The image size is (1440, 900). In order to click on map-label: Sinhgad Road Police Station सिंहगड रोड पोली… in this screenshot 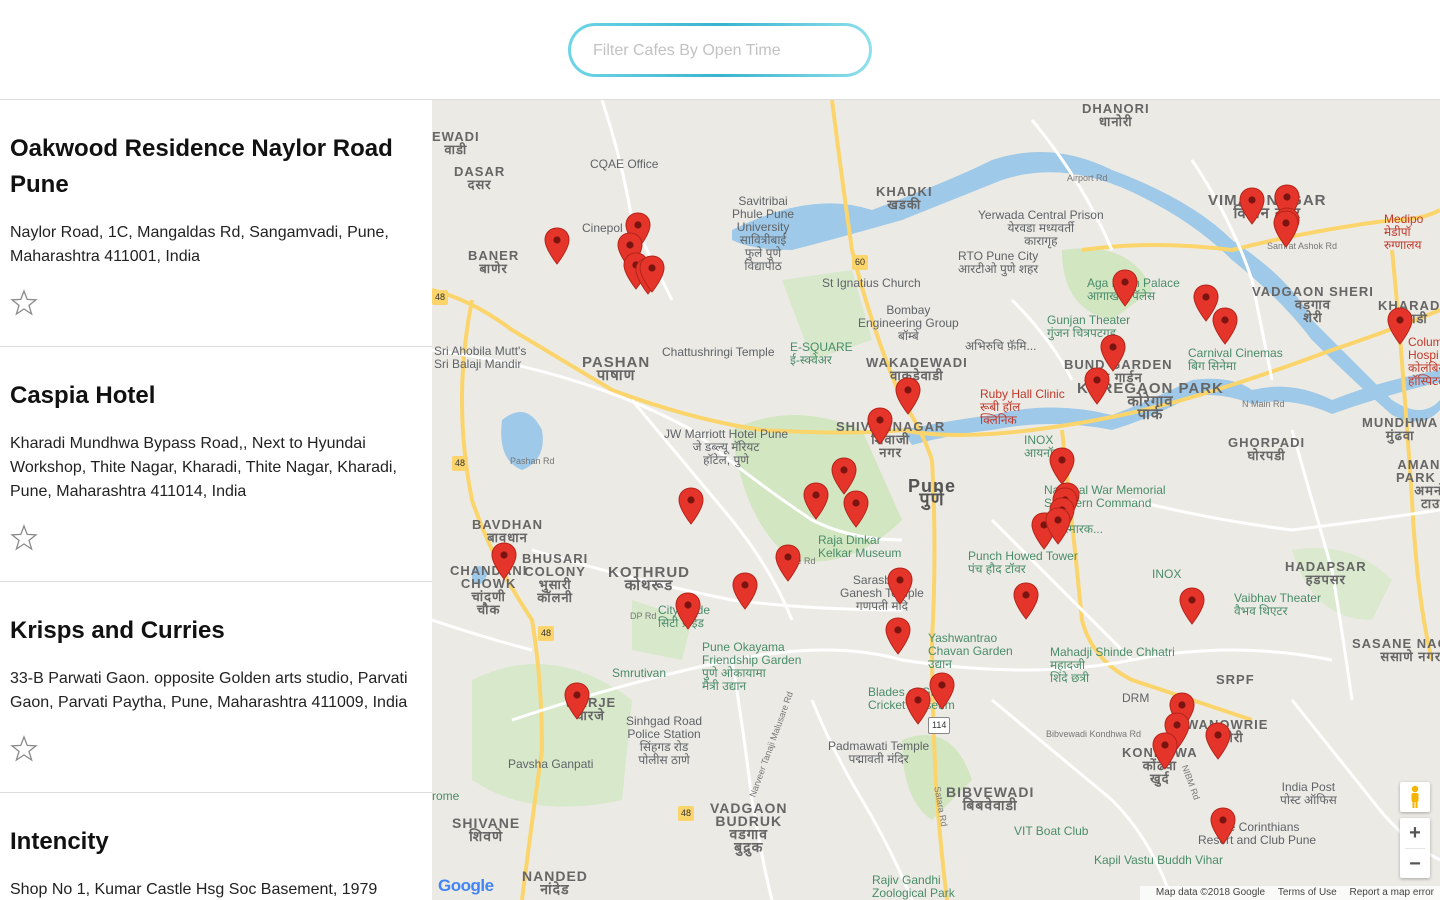, I will do `click(664, 740)`.